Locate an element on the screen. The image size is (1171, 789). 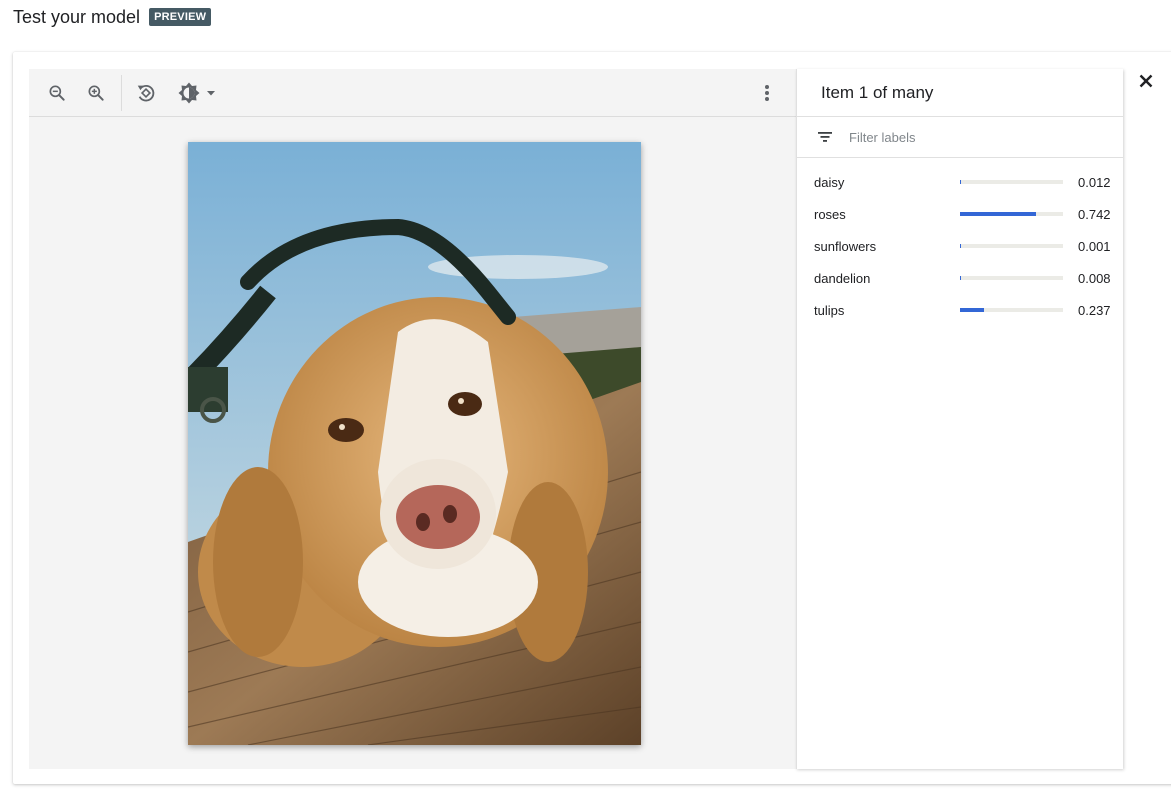
close-button is located at coordinates (1146, 81).